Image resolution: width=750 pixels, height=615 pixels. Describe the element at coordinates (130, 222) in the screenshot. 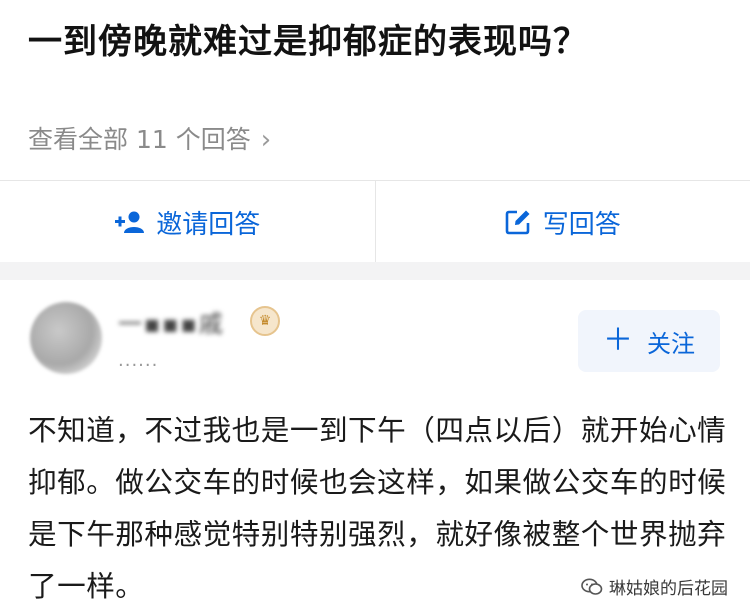

I see `add-user-icon` at that location.